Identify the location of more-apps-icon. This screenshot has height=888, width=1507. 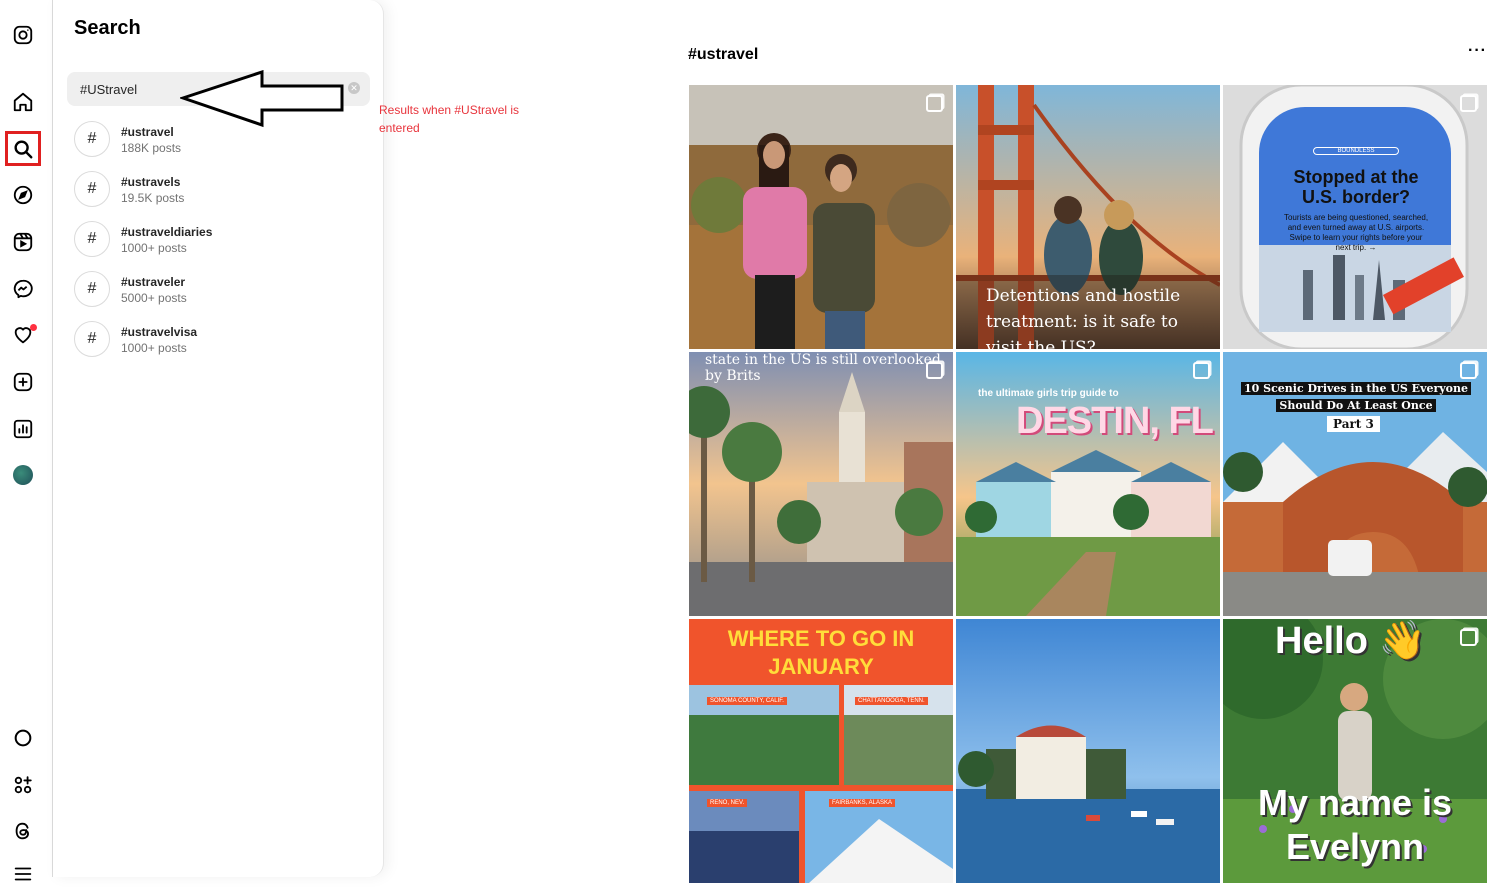
(23, 785).